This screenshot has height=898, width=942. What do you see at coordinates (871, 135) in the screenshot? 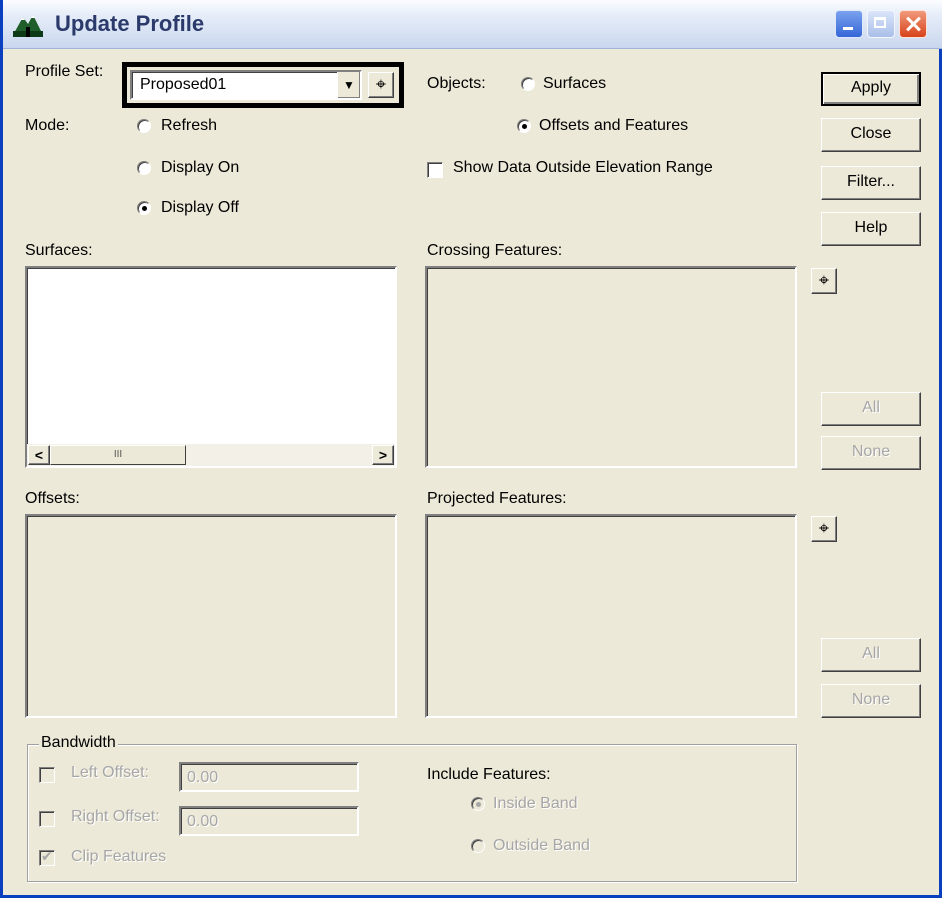
I see `close-button: Close` at bounding box center [871, 135].